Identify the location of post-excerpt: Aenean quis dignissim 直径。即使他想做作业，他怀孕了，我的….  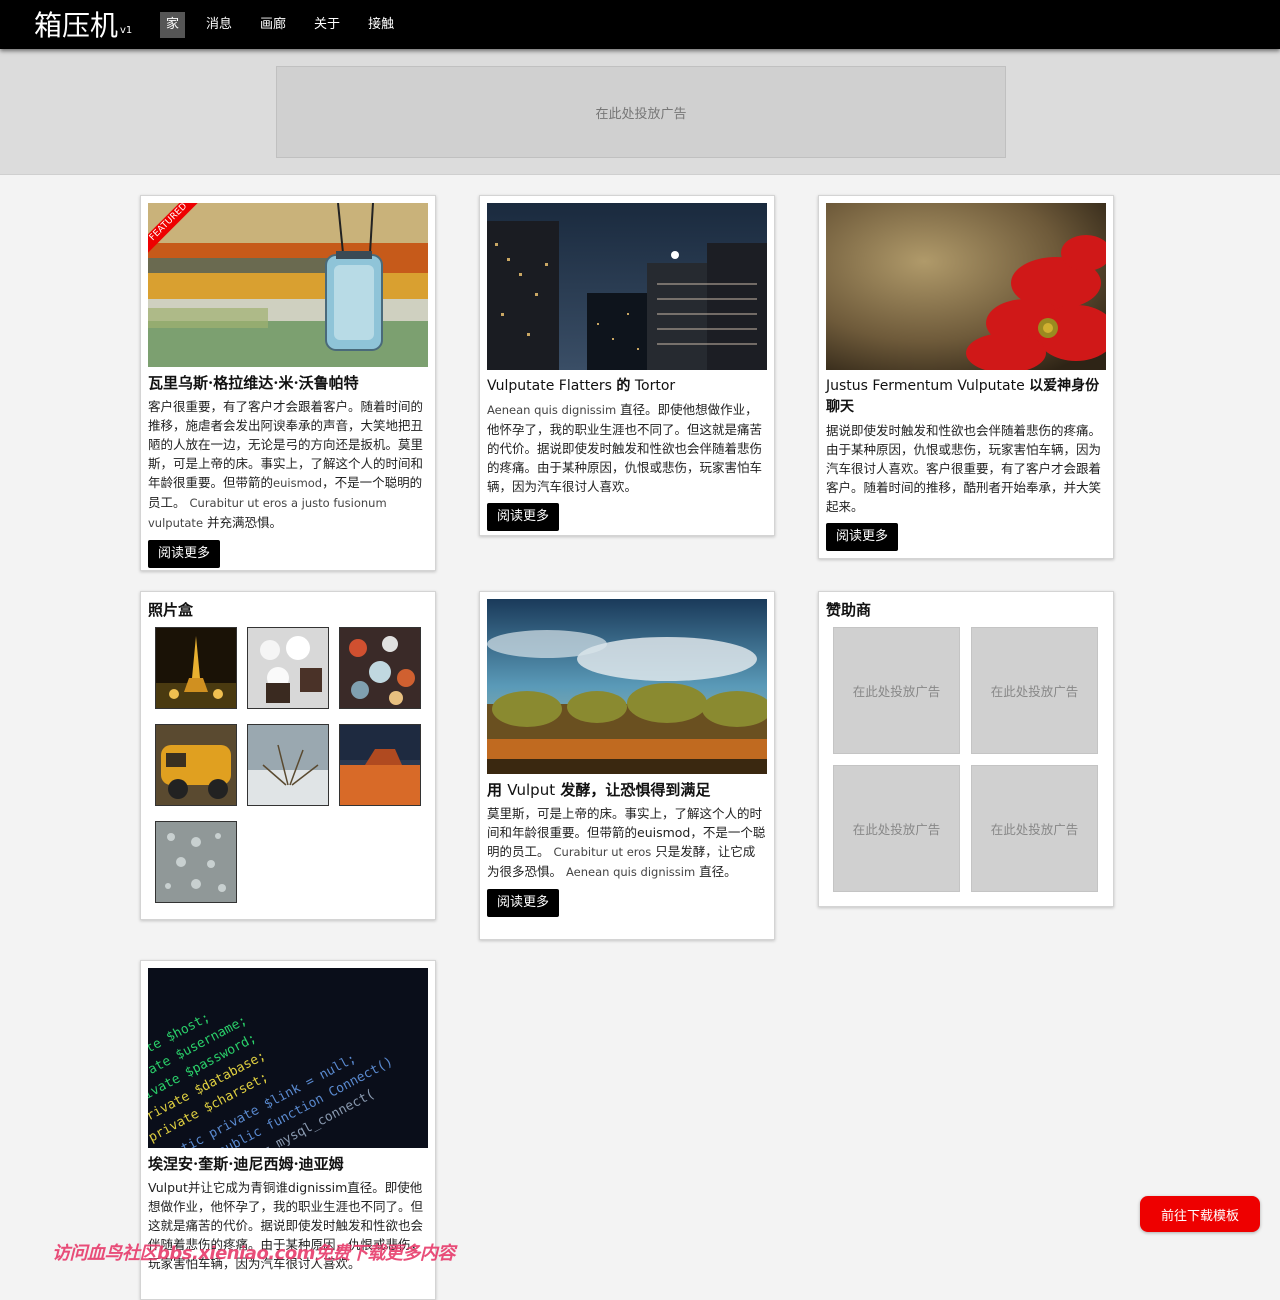
(625, 448).